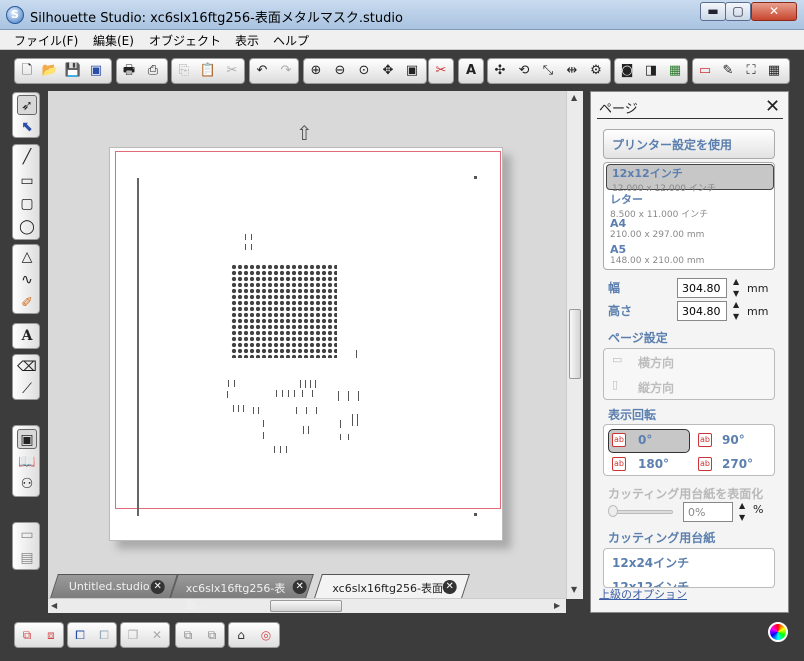 Image resolution: width=804 pixels, height=661 pixels. I want to click on polygon-tool-icon: △, so click(27, 257).